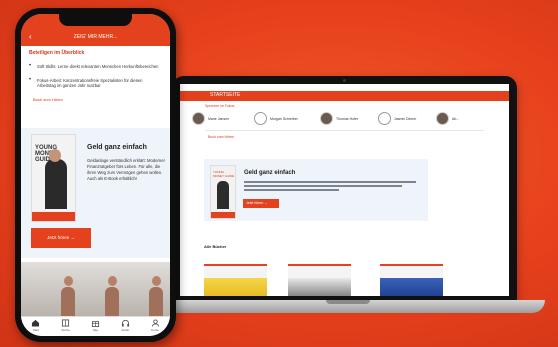  What do you see at coordinates (219, 118) in the screenshot?
I see `speaker-name: Marie Jansen` at bounding box center [219, 118].